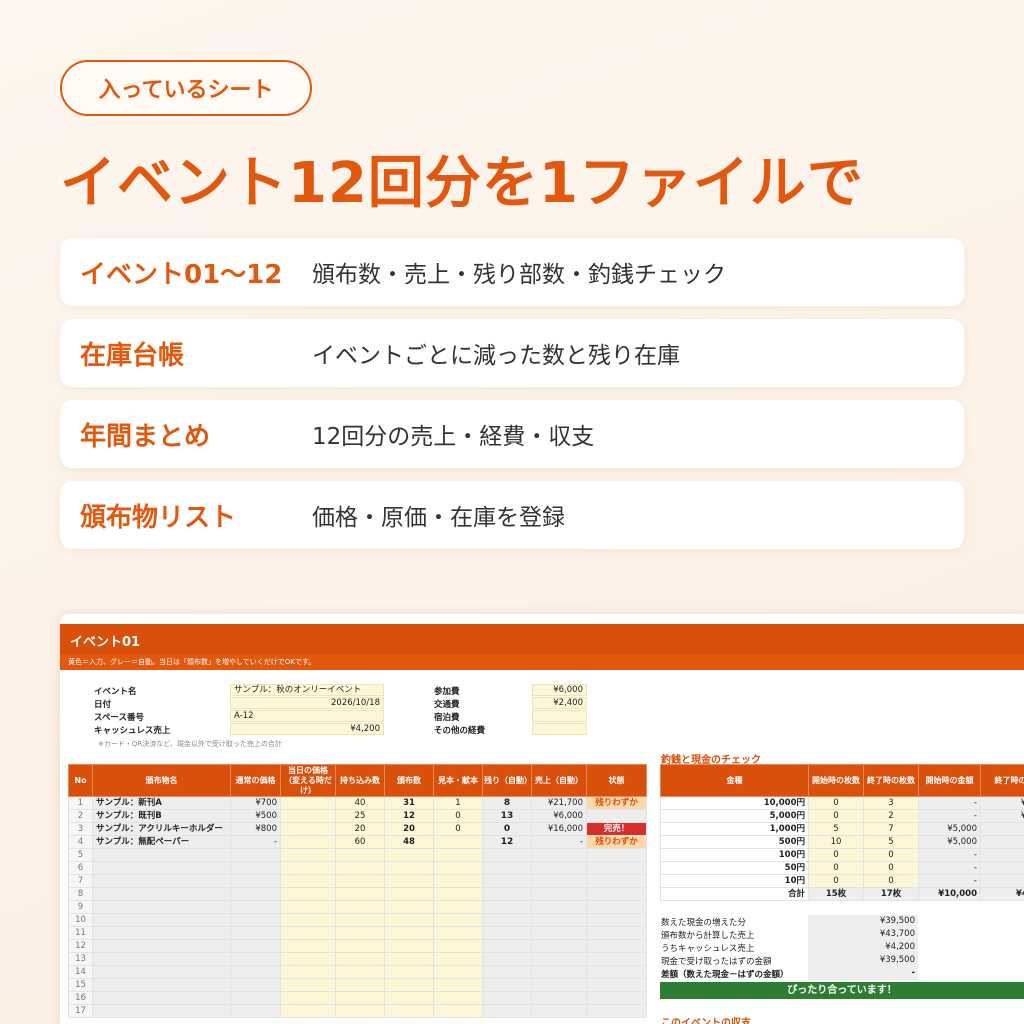  Describe the element at coordinates (360, 816) in the screenshot. I see `cell-bring: 25` at that location.